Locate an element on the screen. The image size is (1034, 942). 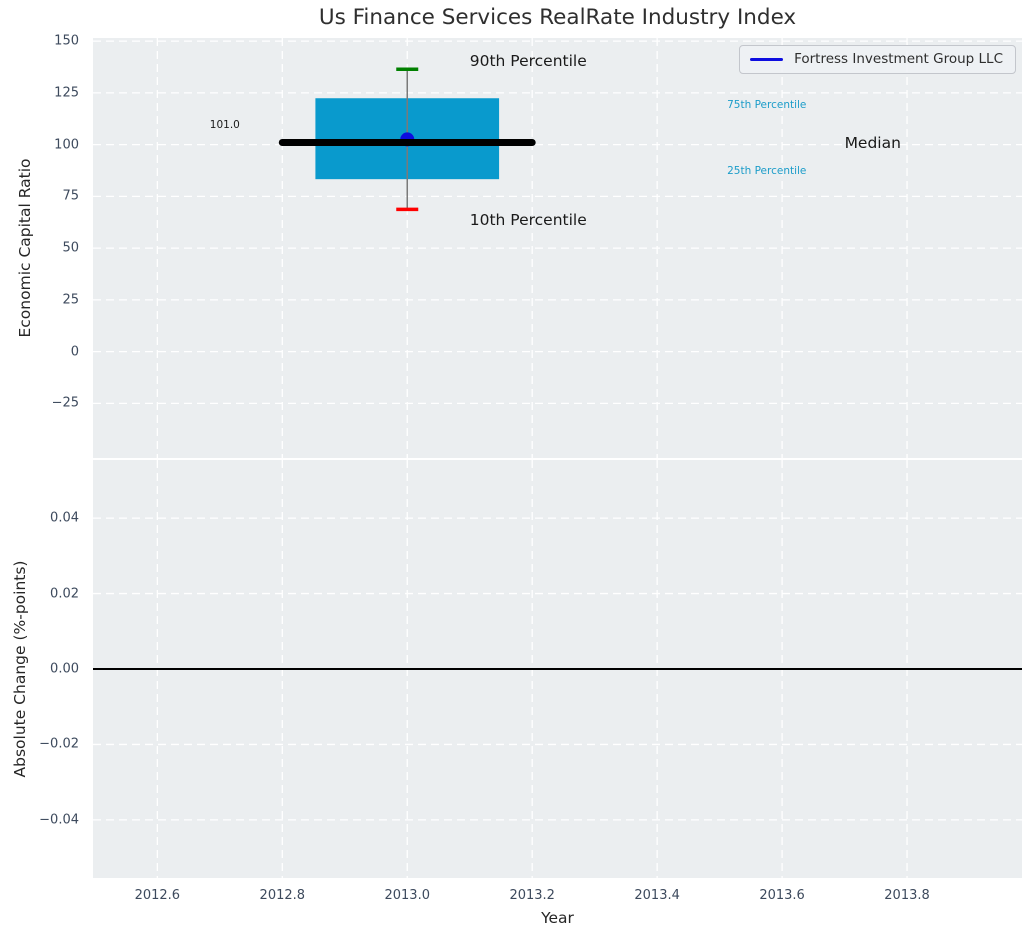
annotation-75th-percentile: 75th Percentile is located at coordinates (767, 104).